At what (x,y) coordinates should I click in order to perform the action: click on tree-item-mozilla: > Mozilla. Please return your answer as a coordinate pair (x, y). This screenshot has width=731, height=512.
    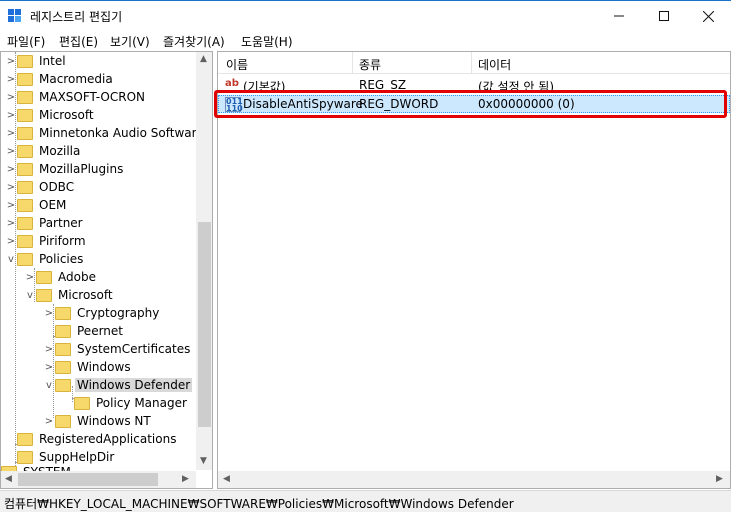
    Looking at the image, I should click on (43, 151).